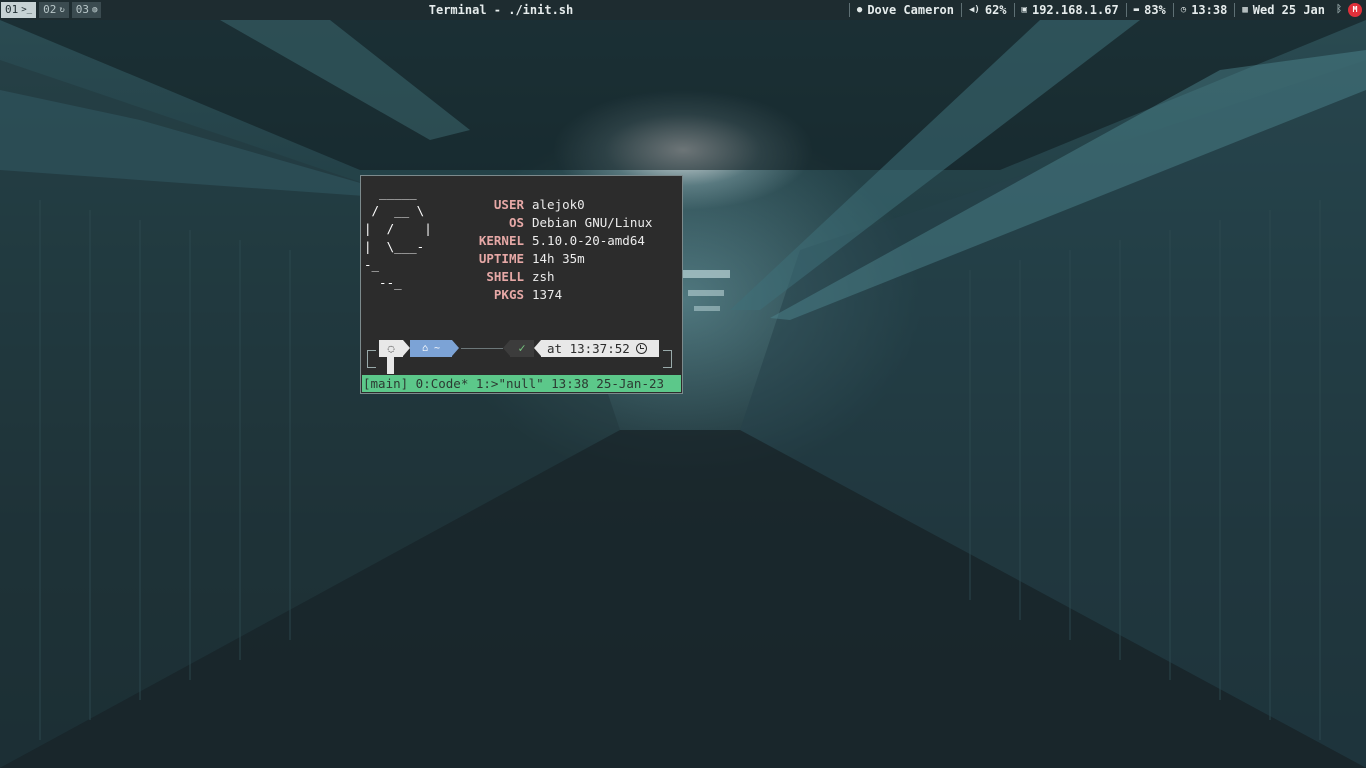 The height and width of the screenshot is (768, 1366). What do you see at coordinates (592, 222) in the screenshot?
I see `info-value: Debian GNU/Linux` at bounding box center [592, 222].